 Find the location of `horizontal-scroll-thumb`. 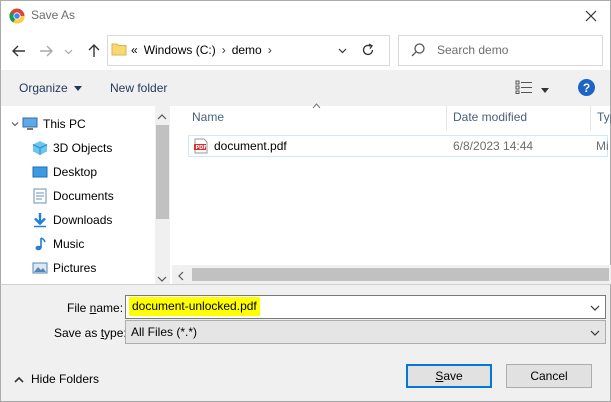

horizontal-scroll-thumb is located at coordinates (400, 274).